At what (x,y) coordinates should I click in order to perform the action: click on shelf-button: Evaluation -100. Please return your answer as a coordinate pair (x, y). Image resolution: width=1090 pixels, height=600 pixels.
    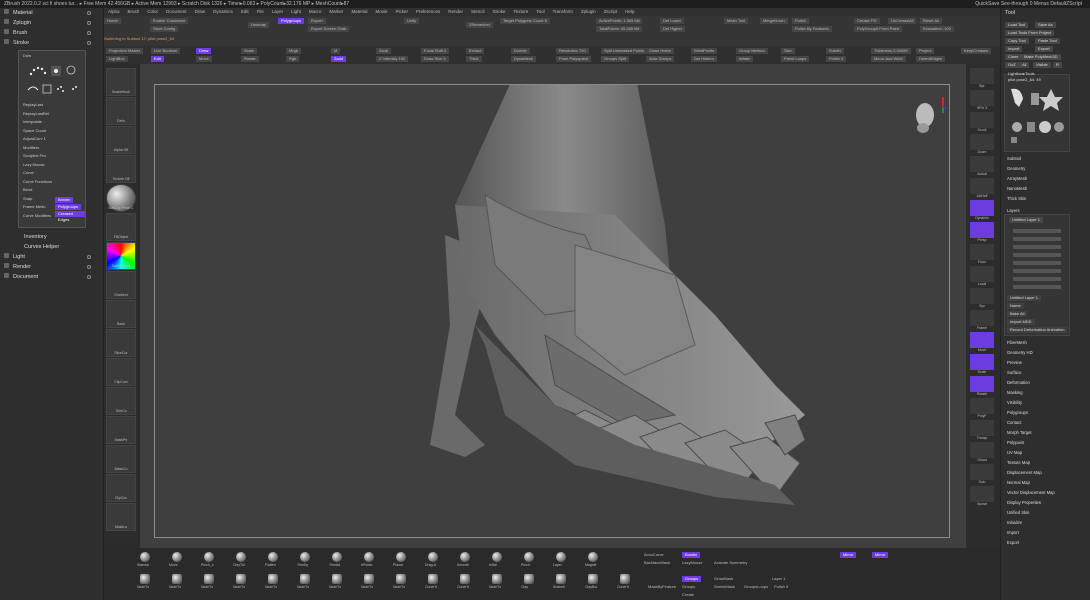
    Looking at the image, I should click on (937, 29).